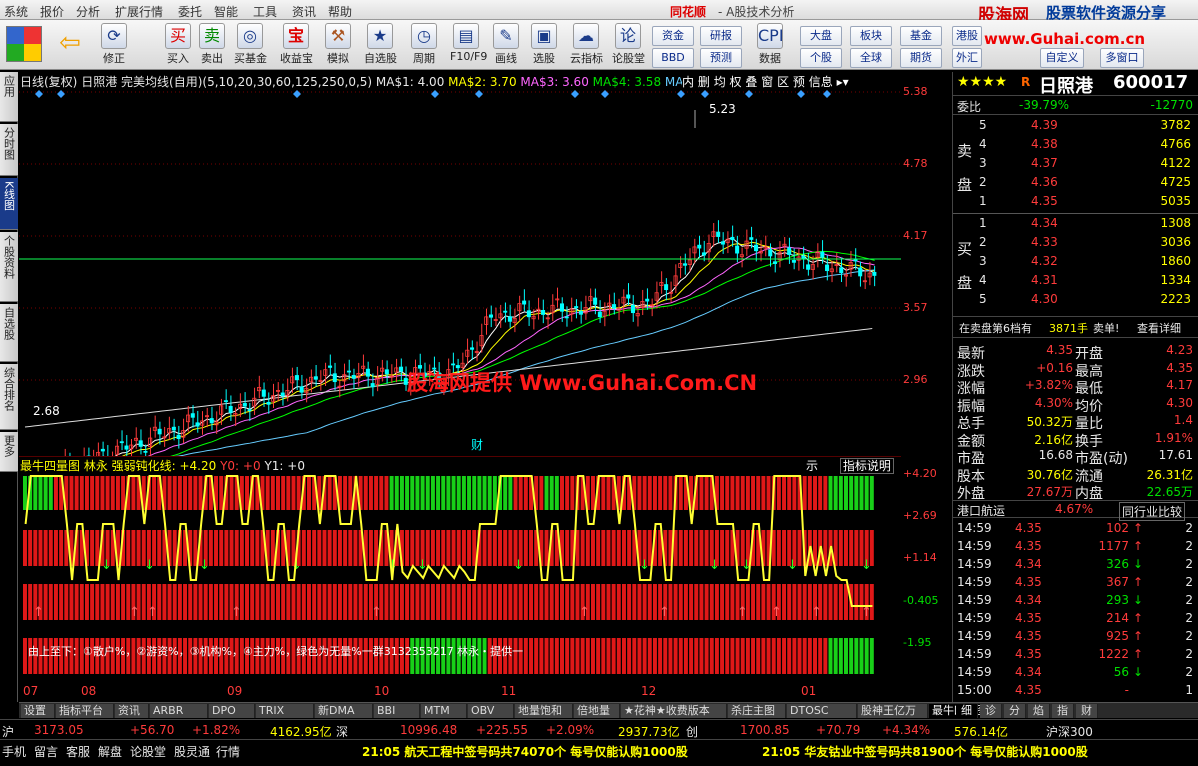 The width and height of the screenshot is (1198, 766). Describe the element at coordinates (1075, 691) in the screenshot. I see `tick-row: 15:00 4.35 - 1` at that location.